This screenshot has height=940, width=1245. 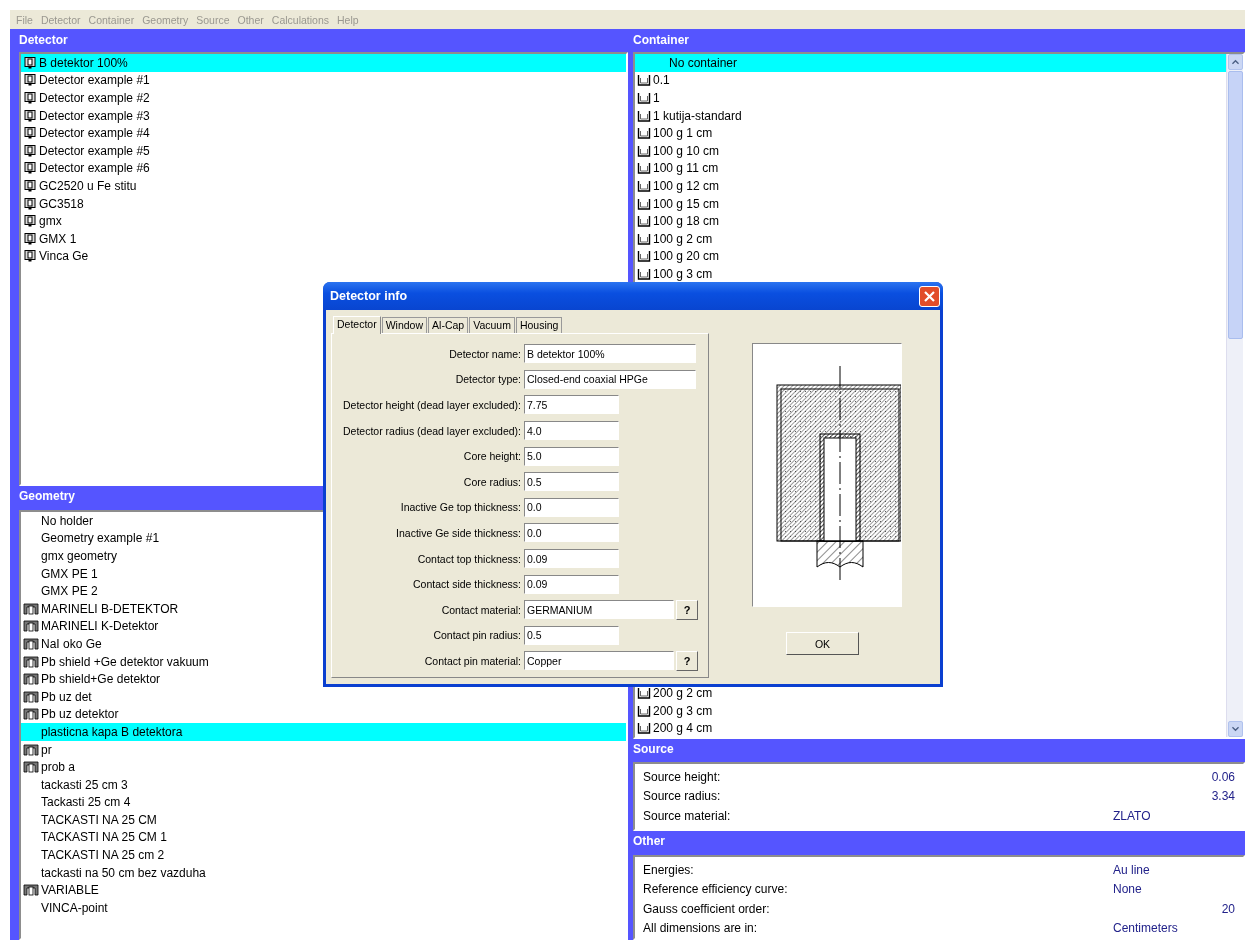 What do you see at coordinates (682, 796) in the screenshot?
I see `info-label: Source radius:` at bounding box center [682, 796].